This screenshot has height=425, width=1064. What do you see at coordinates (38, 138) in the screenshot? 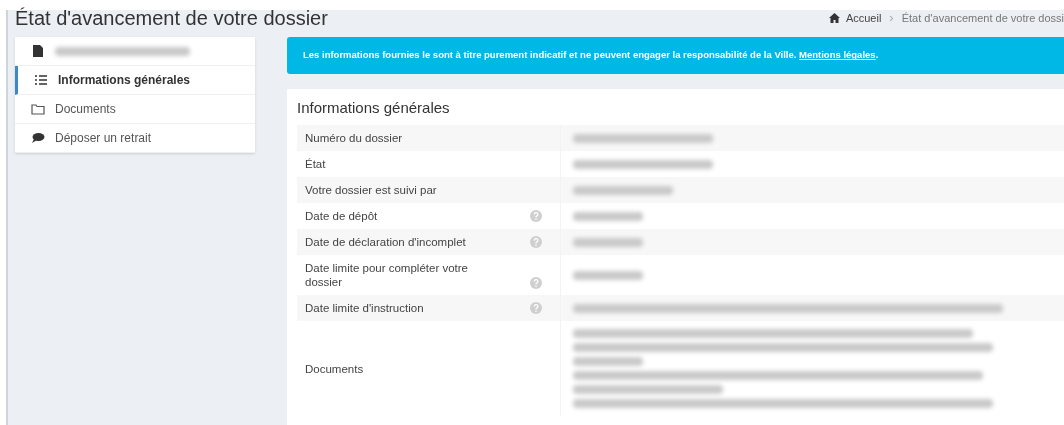
I see `speech-bubble-icon` at bounding box center [38, 138].